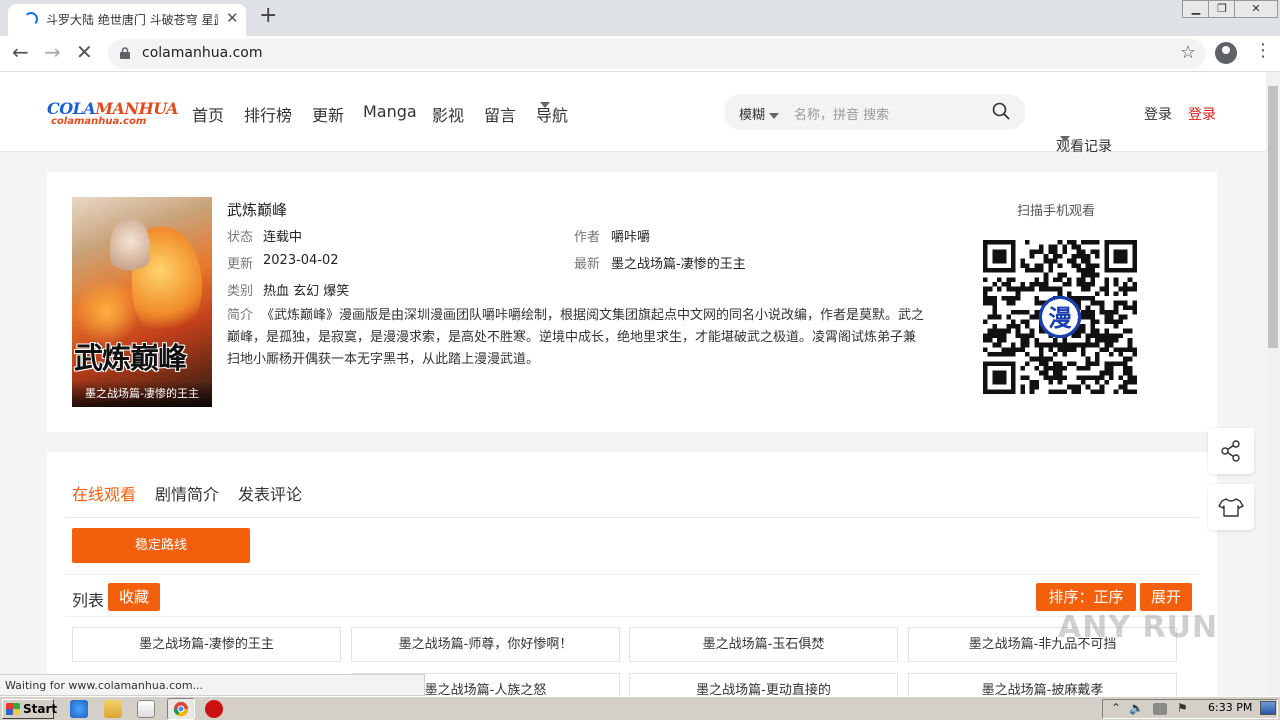 This screenshot has width=1280, height=720. Describe the element at coordinates (20, 52) in the screenshot. I see `back-icon: ←` at that location.